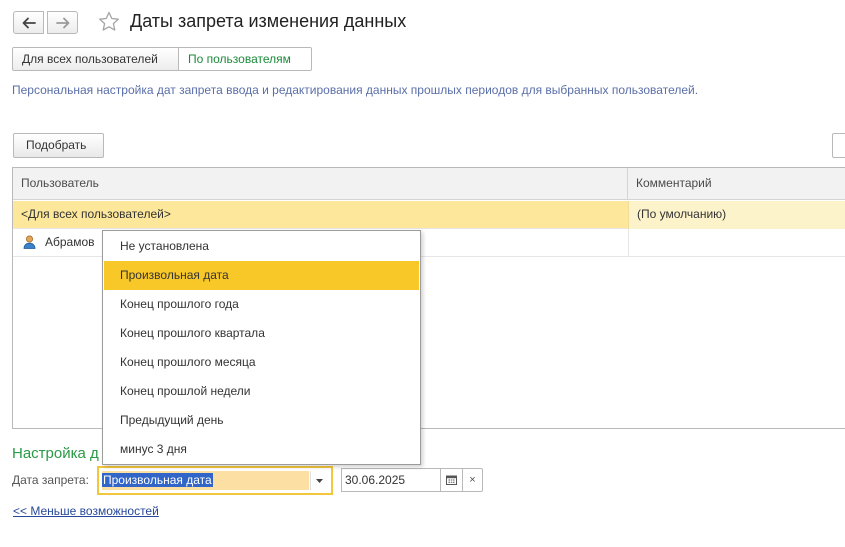 The image size is (845, 547). I want to click on forward-button, so click(62, 22).